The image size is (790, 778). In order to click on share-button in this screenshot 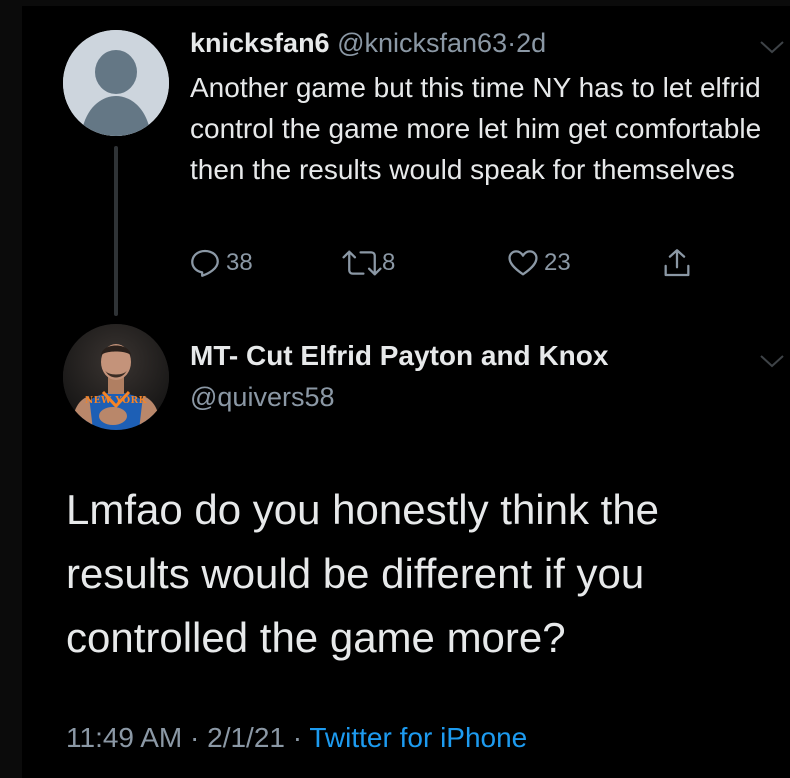, I will do `click(677, 263)`.